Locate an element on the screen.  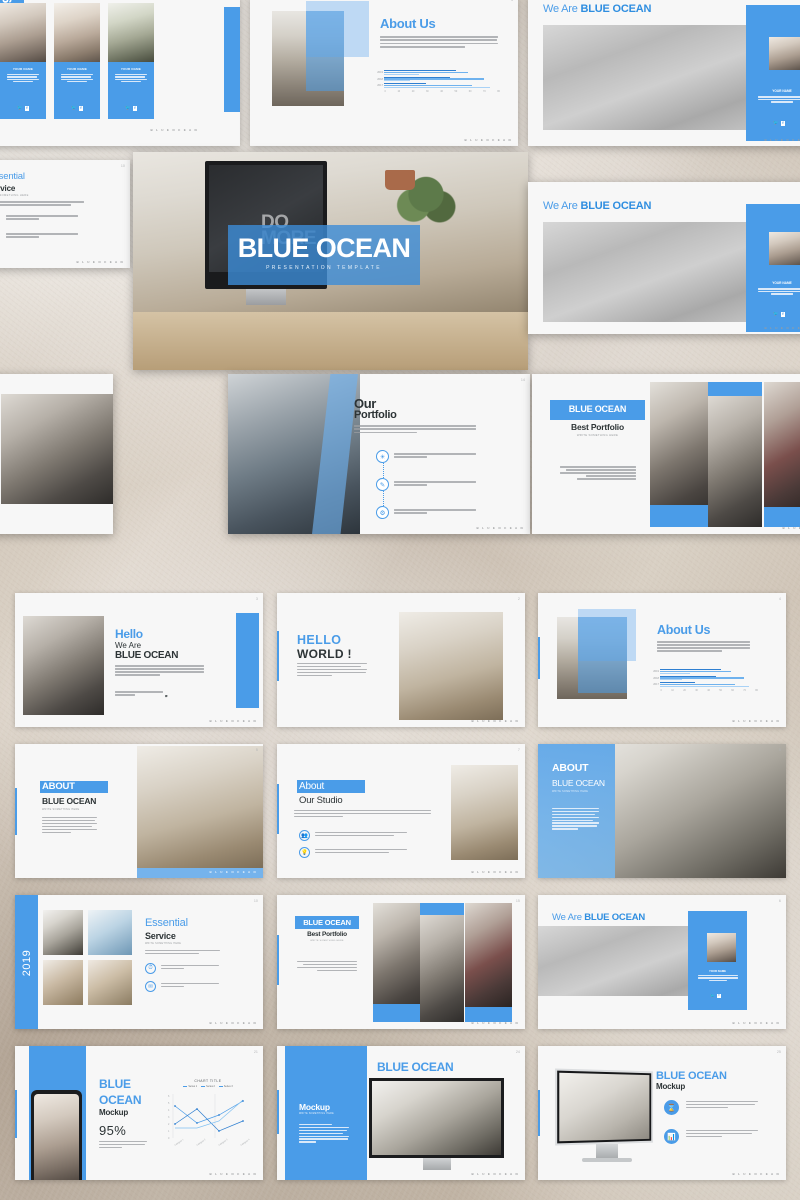
svg-text: Category 3 is located at coordinates (223, 1141).